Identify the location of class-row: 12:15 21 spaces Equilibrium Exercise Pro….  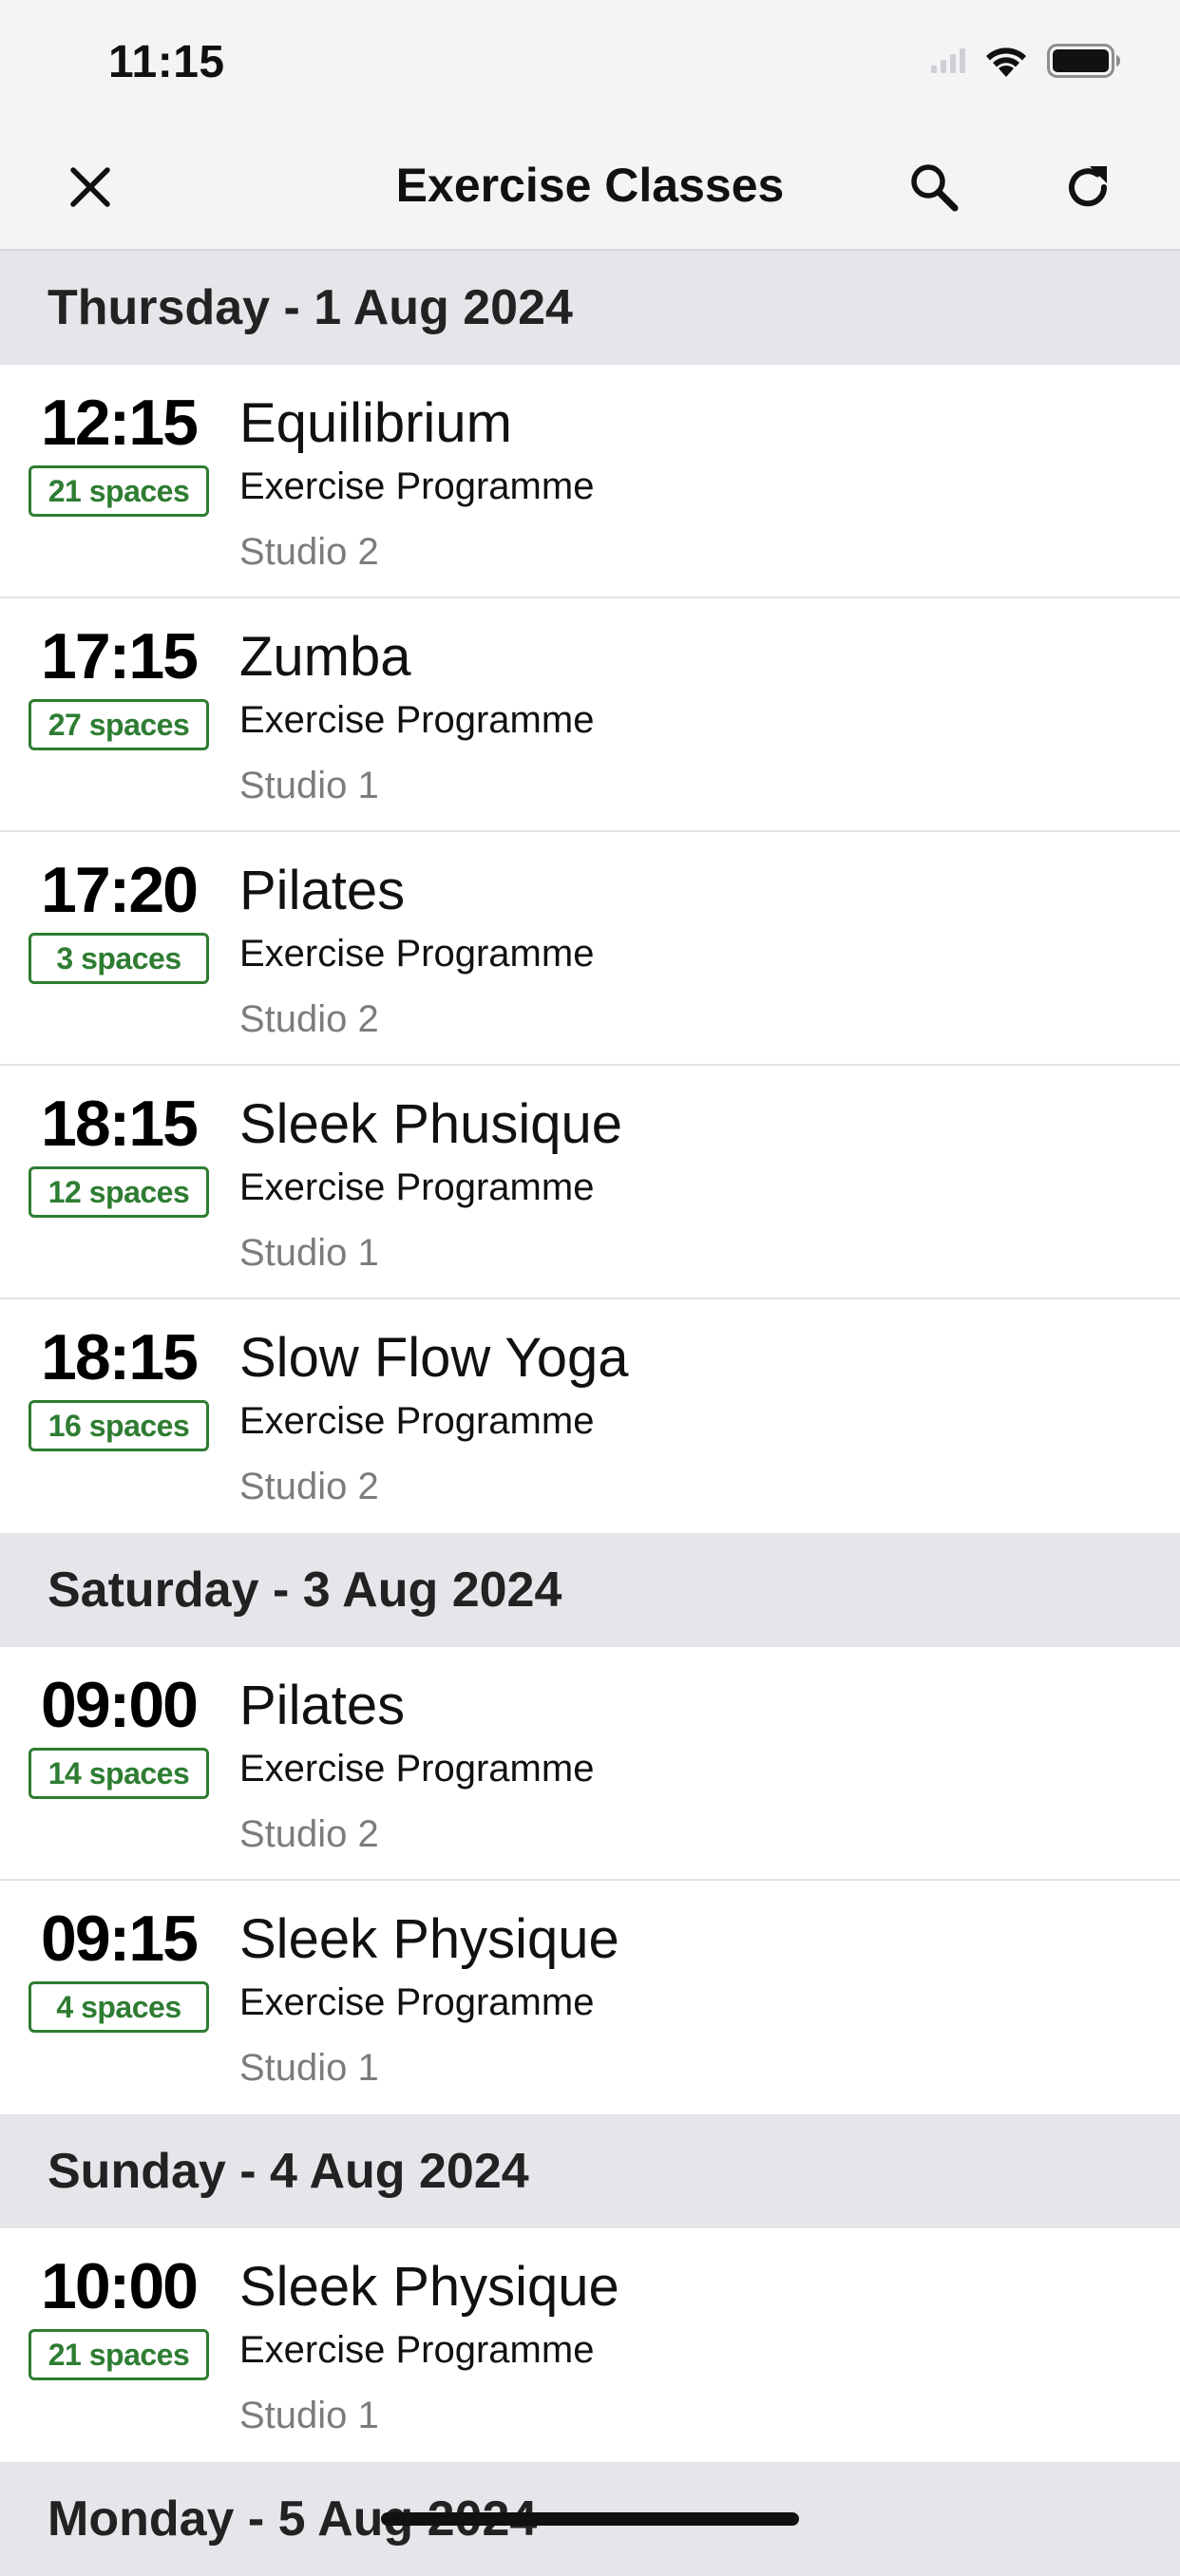
(590, 481).